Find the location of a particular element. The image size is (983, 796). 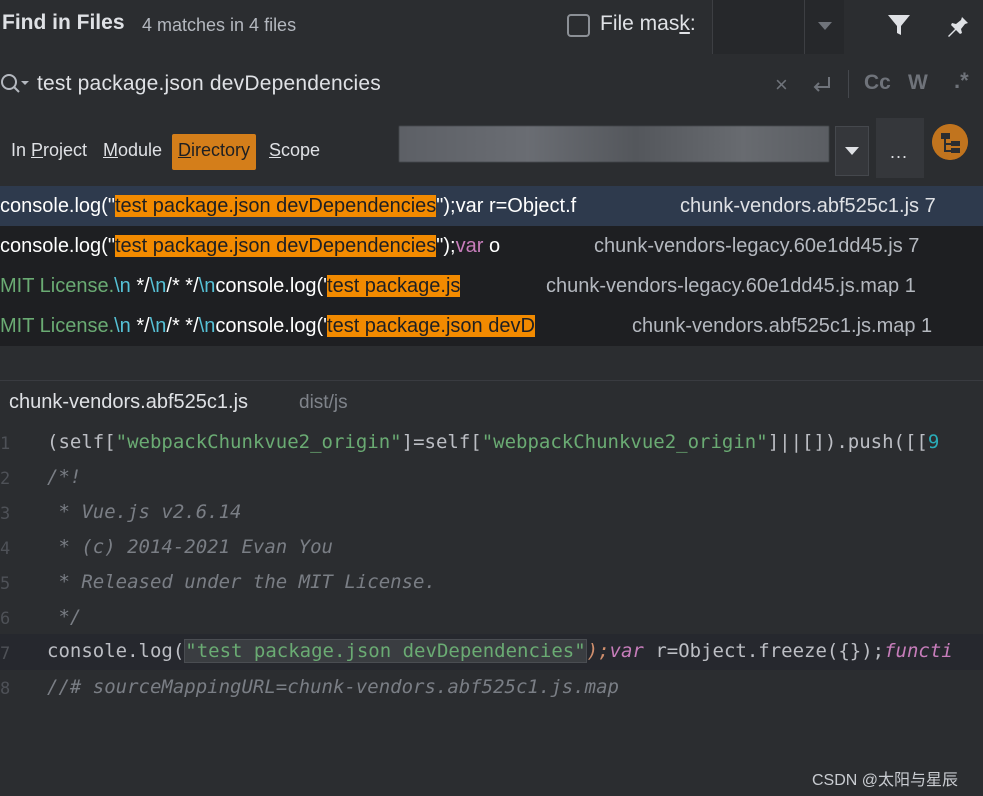

newline-icon is located at coordinates (822, 85).